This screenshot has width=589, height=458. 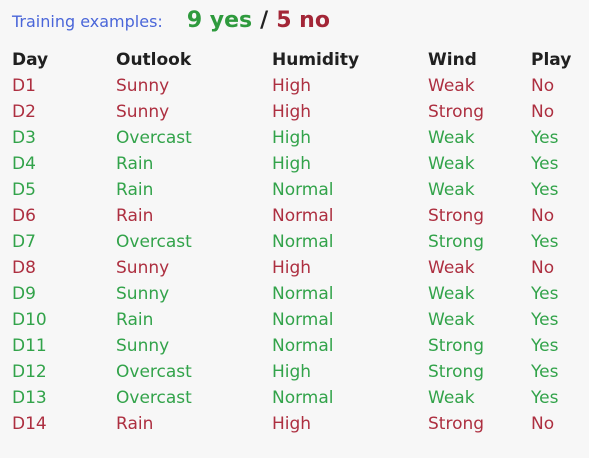 I want to click on table-row: D13 Overcast Normal Weak Yes, so click(x=299, y=398).